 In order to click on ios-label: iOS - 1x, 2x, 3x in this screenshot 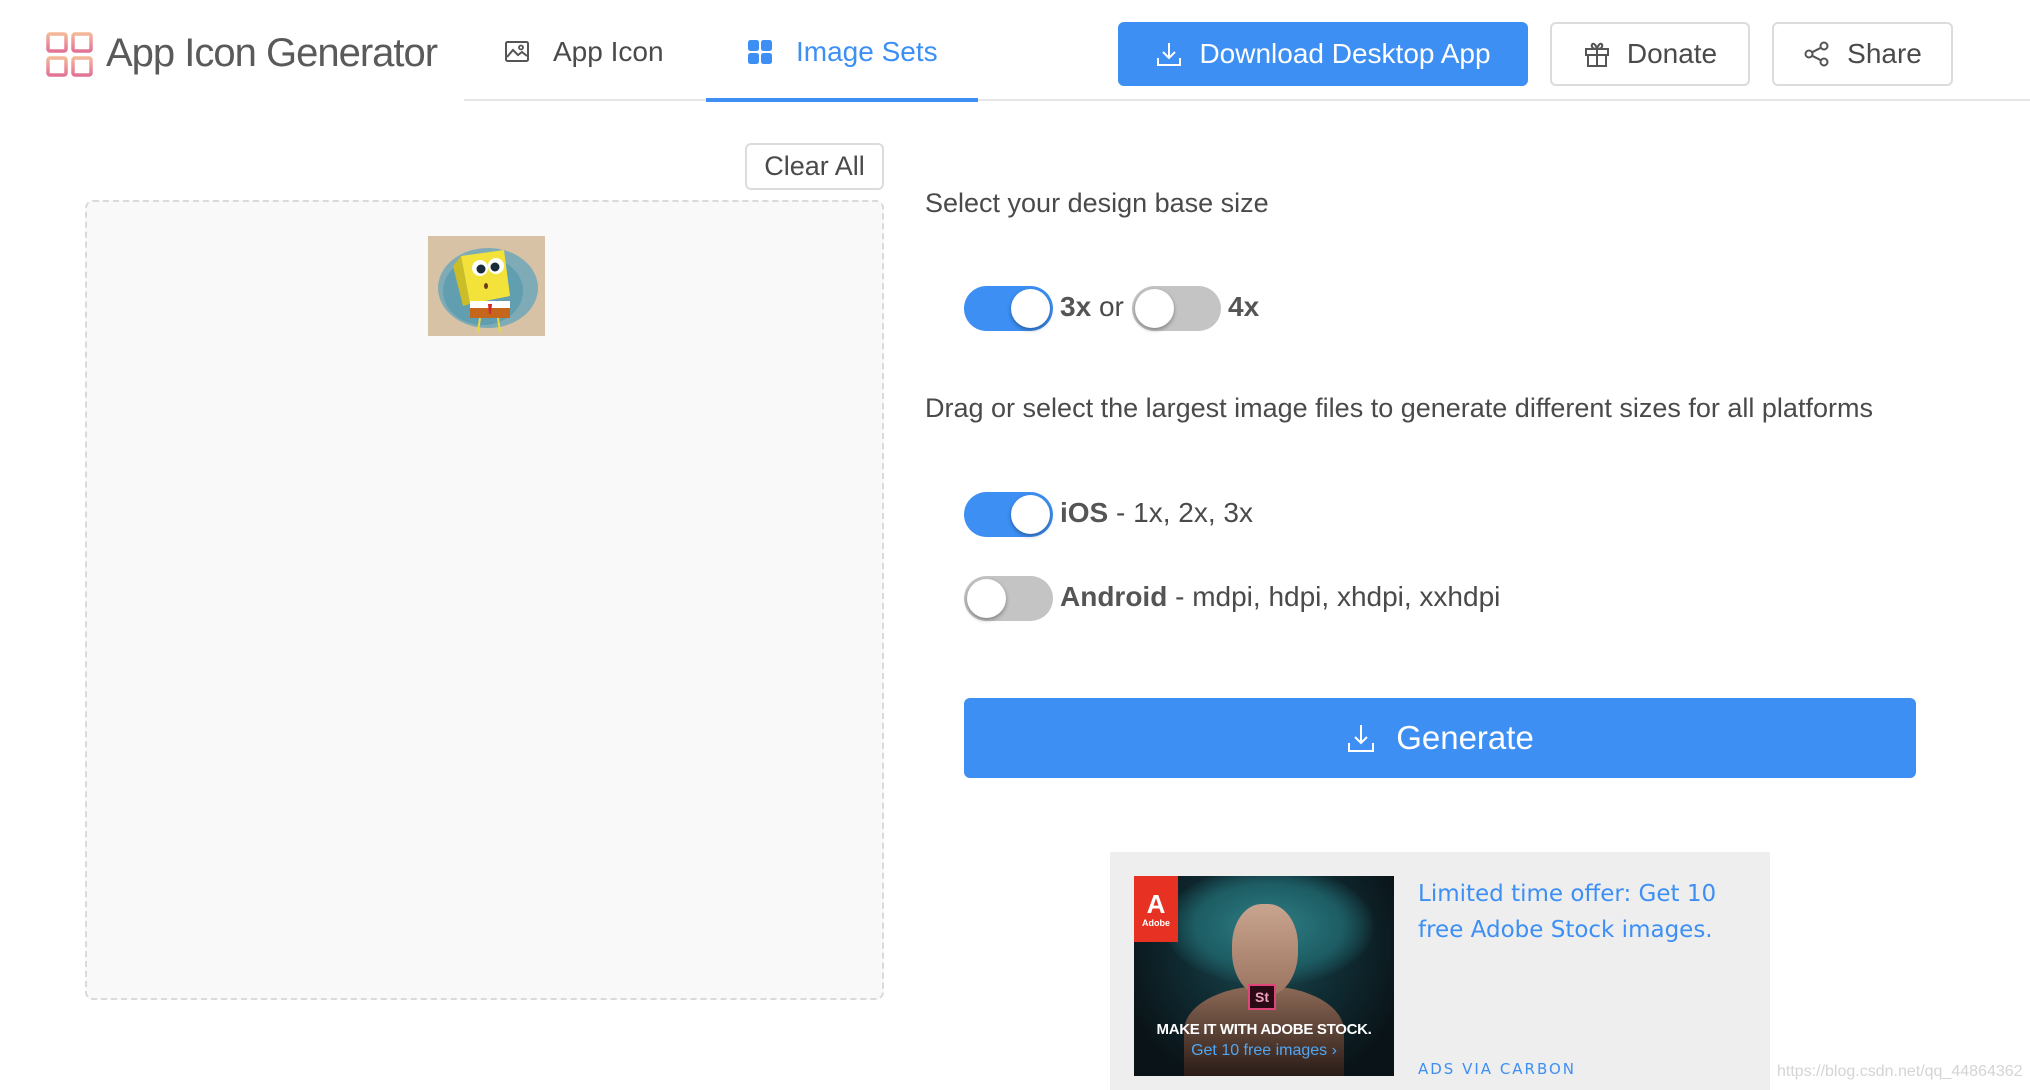, I will do `click(1156, 513)`.